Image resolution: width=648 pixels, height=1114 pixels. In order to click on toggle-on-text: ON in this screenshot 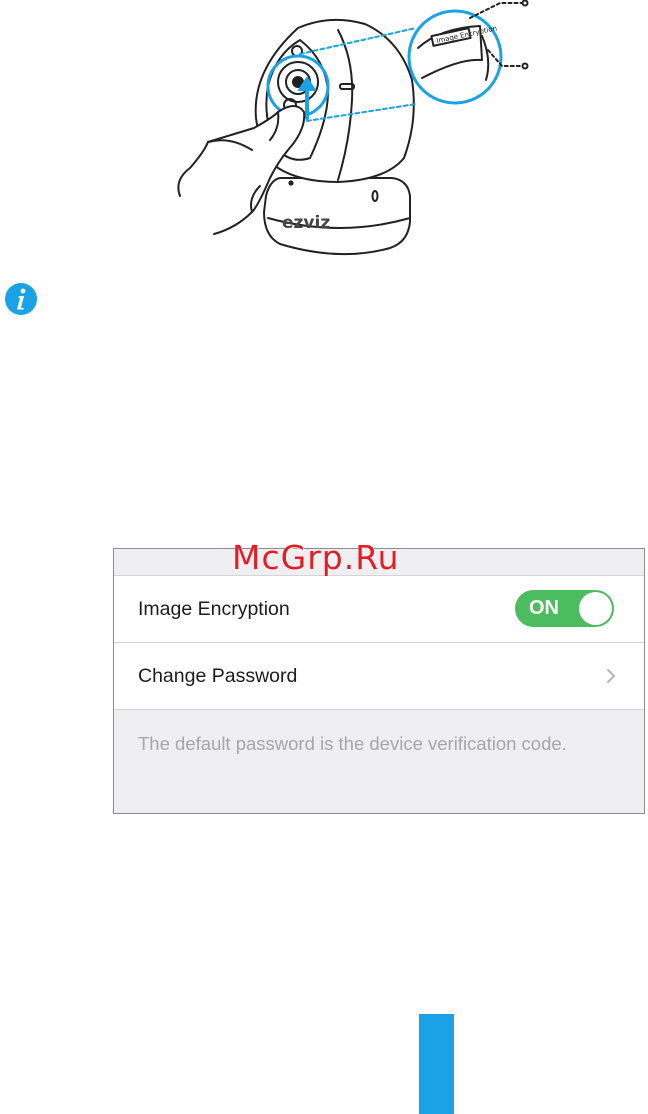, I will do `click(544, 608)`.